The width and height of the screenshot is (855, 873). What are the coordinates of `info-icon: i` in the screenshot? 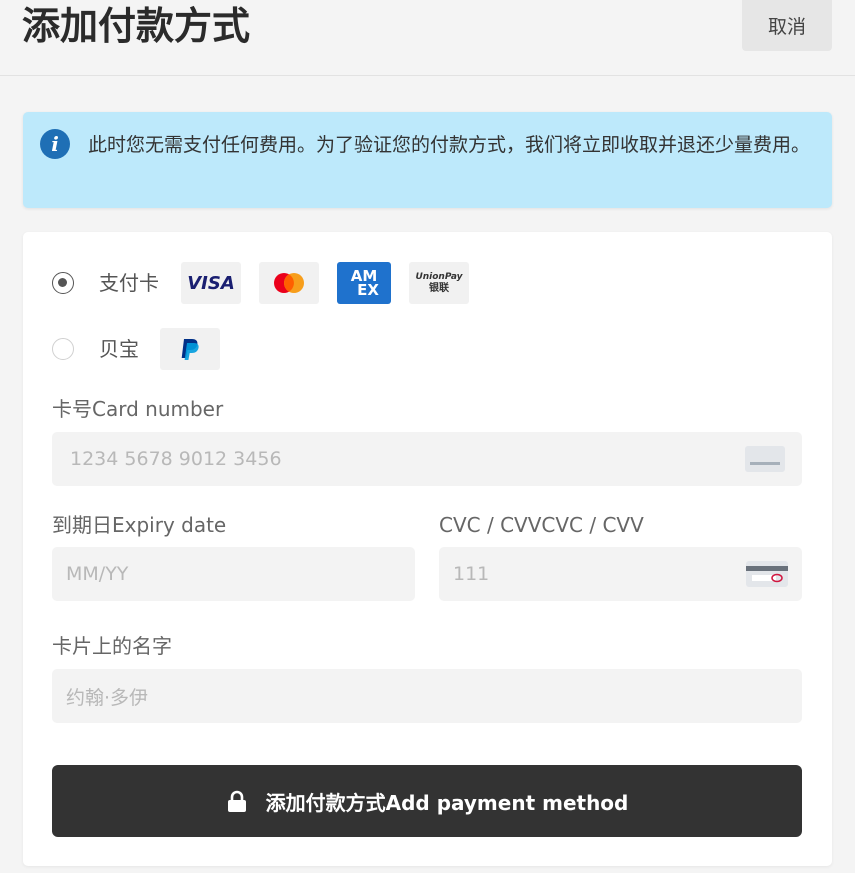 It's located at (55, 144).